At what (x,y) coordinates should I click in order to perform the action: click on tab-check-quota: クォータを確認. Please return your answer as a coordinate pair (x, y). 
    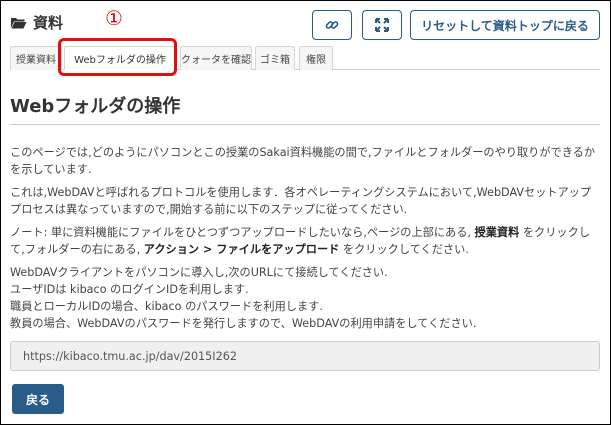
    Looking at the image, I should click on (216, 58).